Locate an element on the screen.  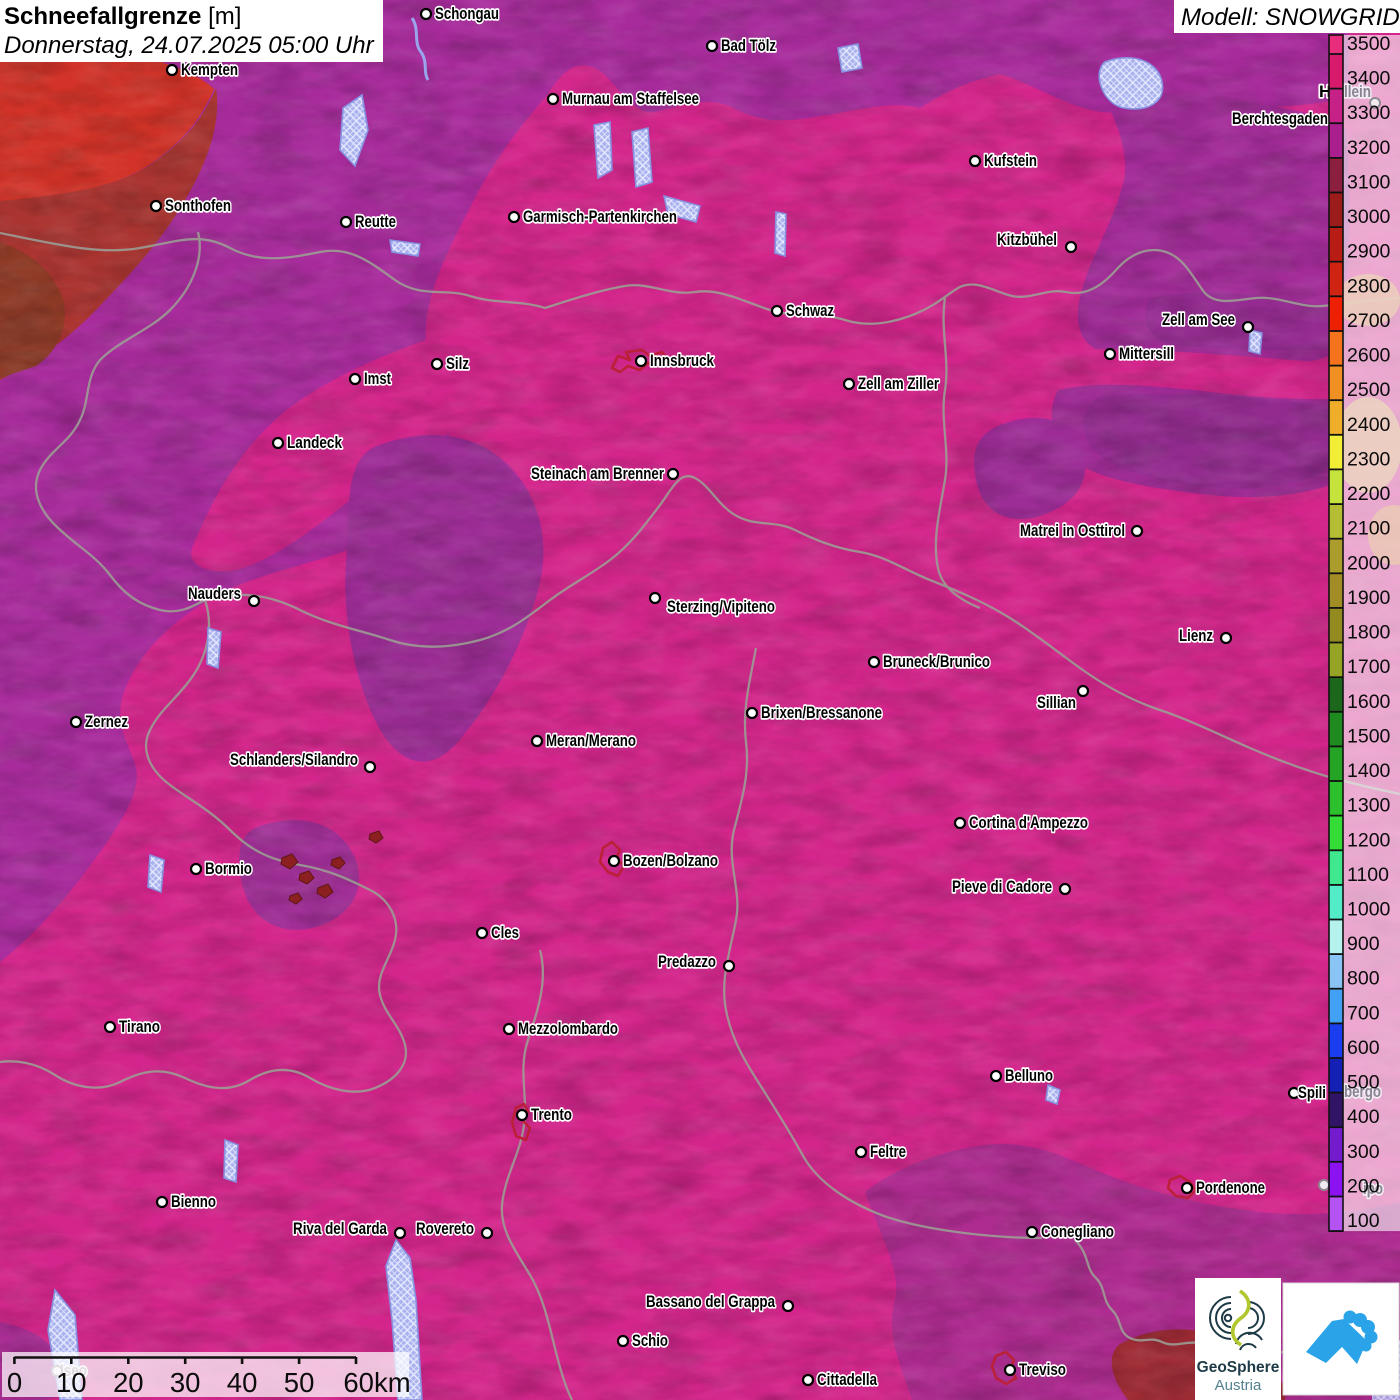
svg-text: Reutte is located at coordinates (375, 221).